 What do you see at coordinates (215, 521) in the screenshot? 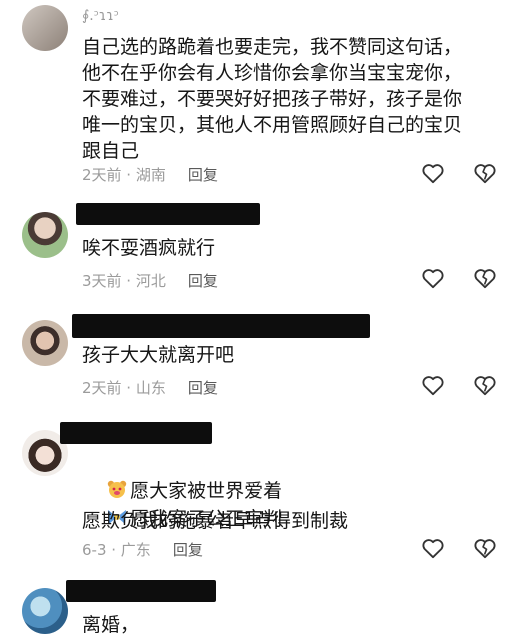
I see `comment-line: 愿欺负我的施暴者早点得到制裁` at bounding box center [215, 521].